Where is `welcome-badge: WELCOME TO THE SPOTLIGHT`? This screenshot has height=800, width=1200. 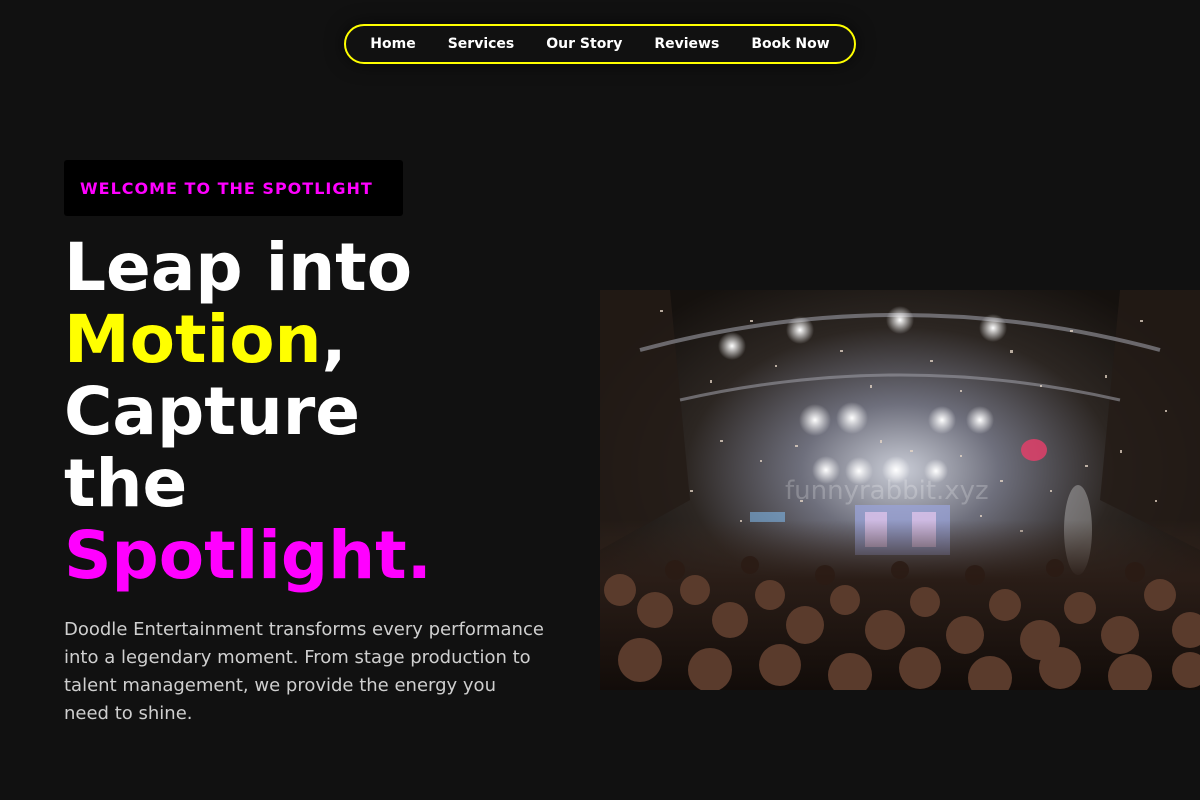
welcome-badge: WELCOME TO THE SPOTLIGHT is located at coordinates (233, 188).